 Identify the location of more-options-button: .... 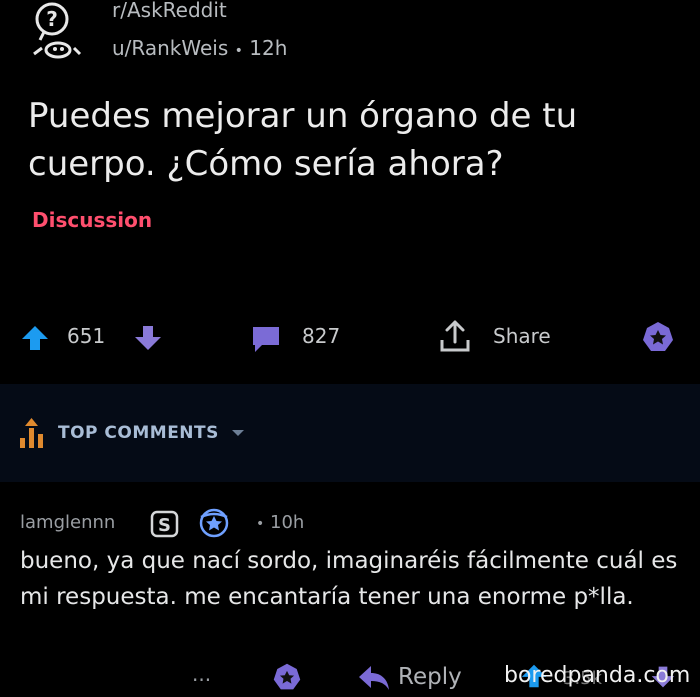
(201, 674).